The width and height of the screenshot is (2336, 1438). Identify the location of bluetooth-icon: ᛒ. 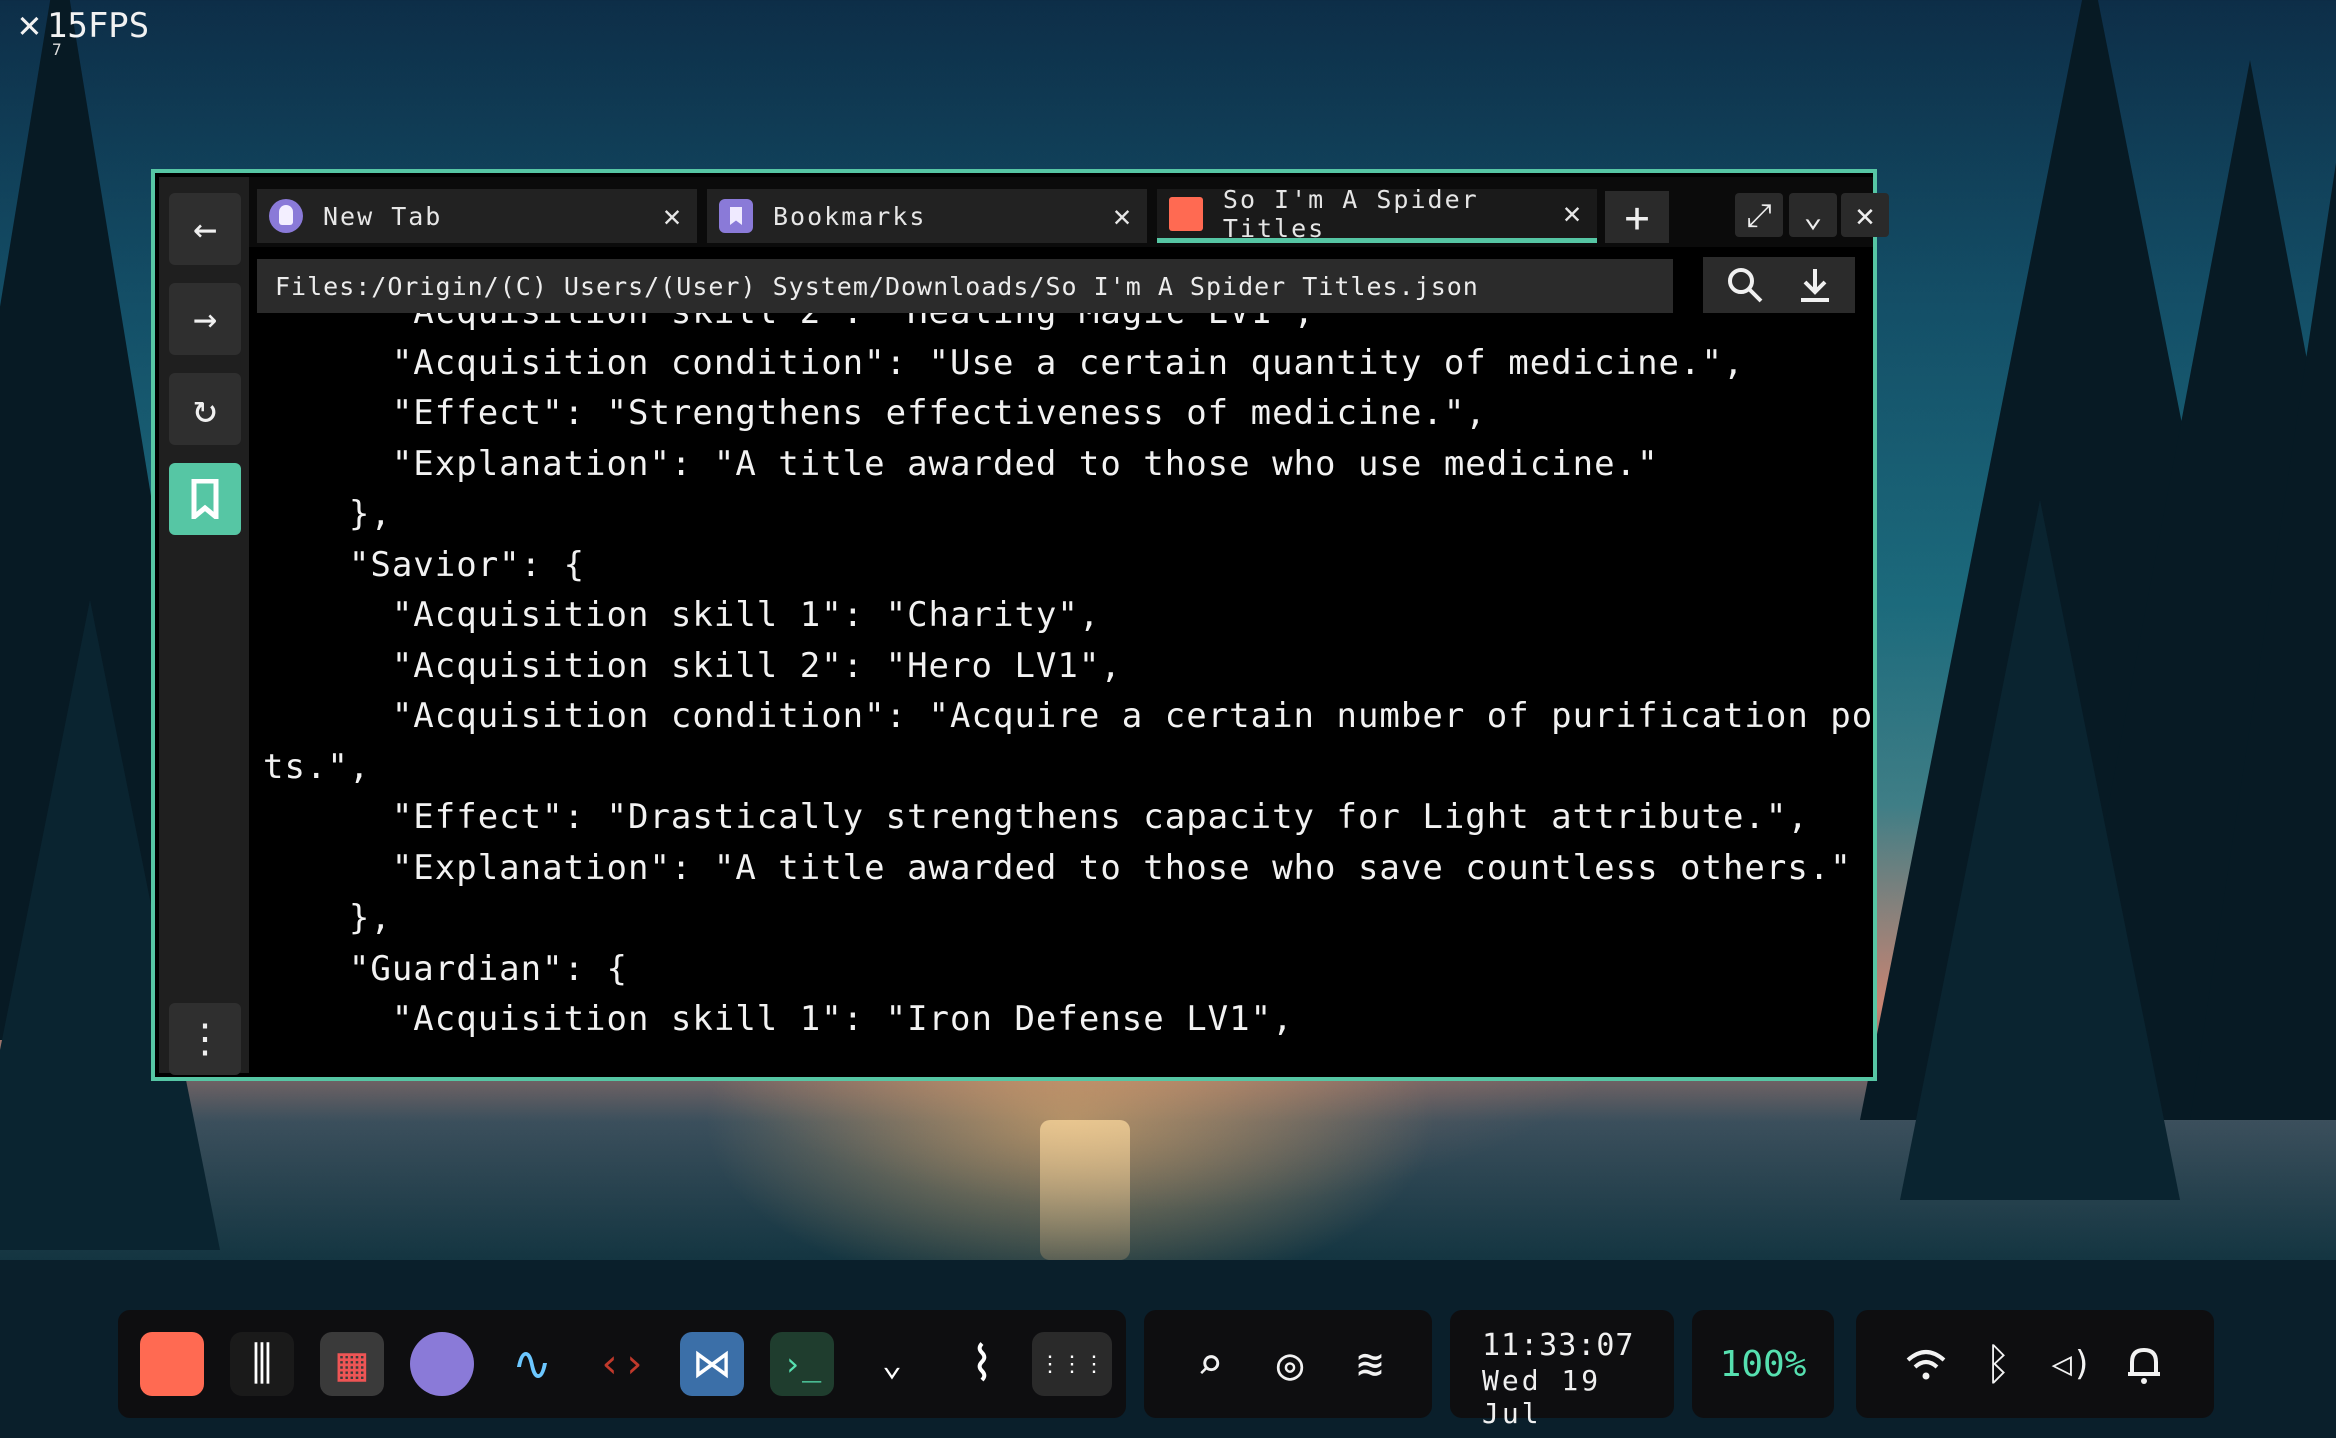
(1998, 1364).